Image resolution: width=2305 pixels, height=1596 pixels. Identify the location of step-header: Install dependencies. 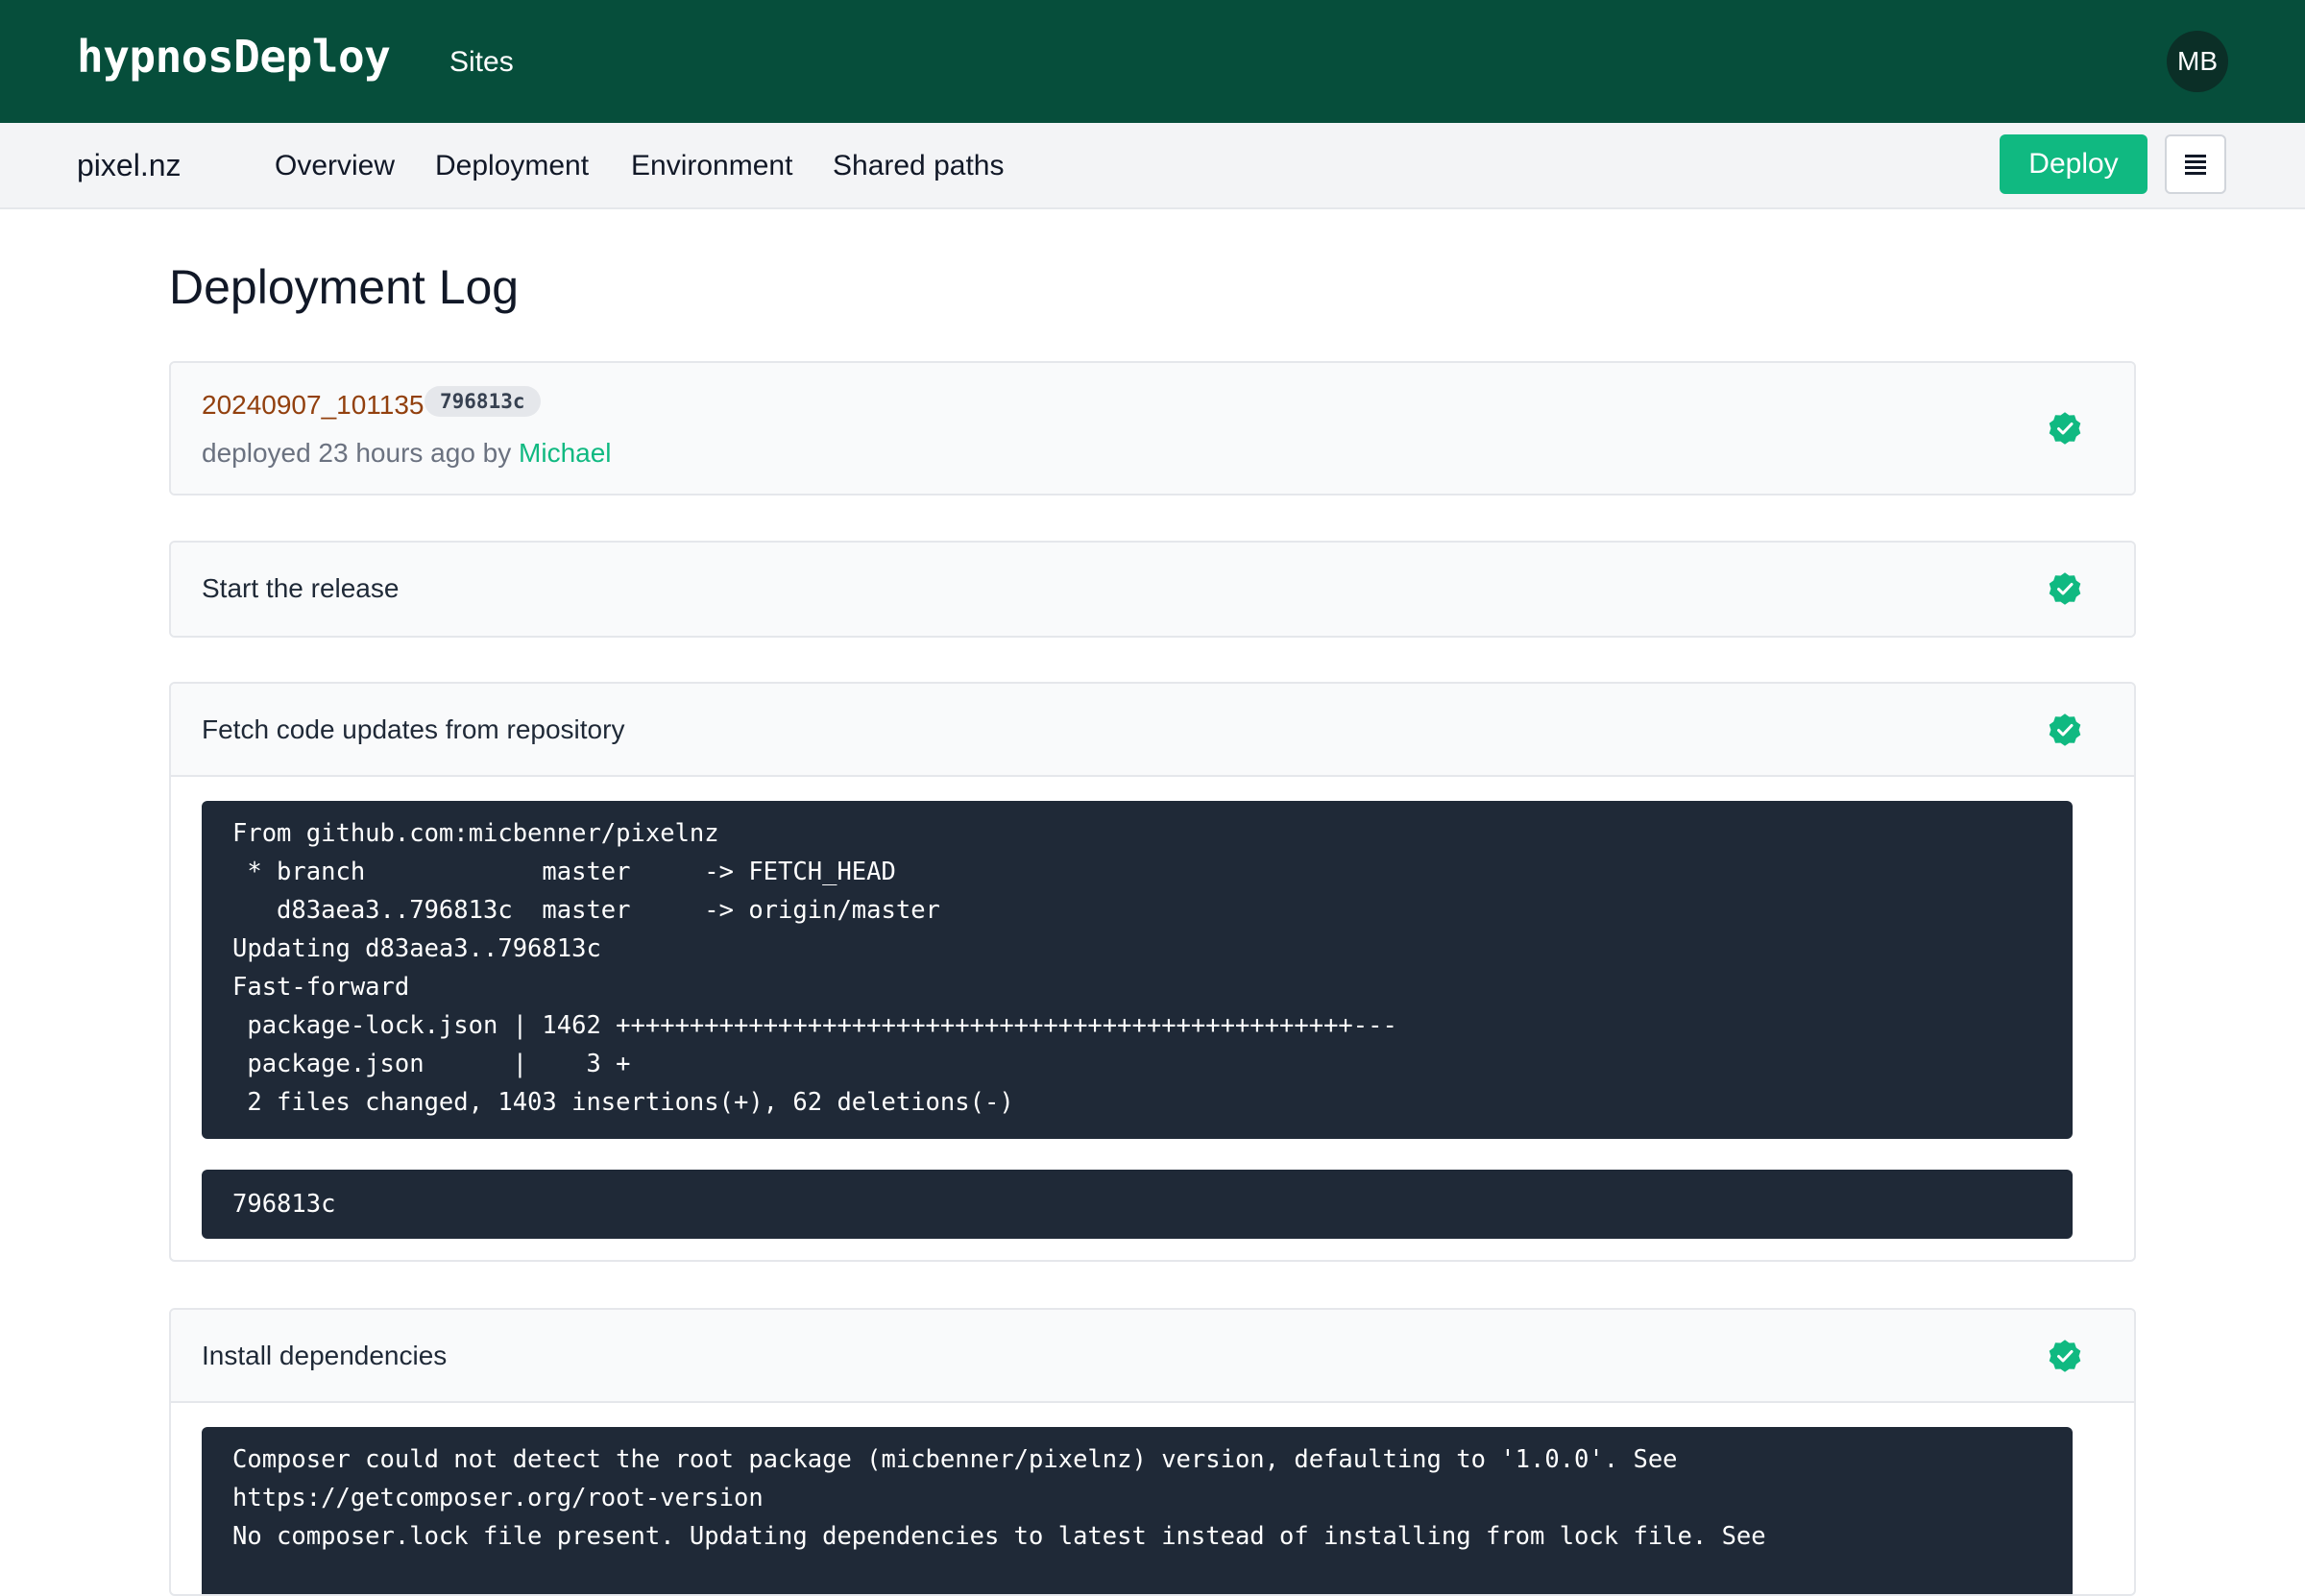
(1152, 1356).